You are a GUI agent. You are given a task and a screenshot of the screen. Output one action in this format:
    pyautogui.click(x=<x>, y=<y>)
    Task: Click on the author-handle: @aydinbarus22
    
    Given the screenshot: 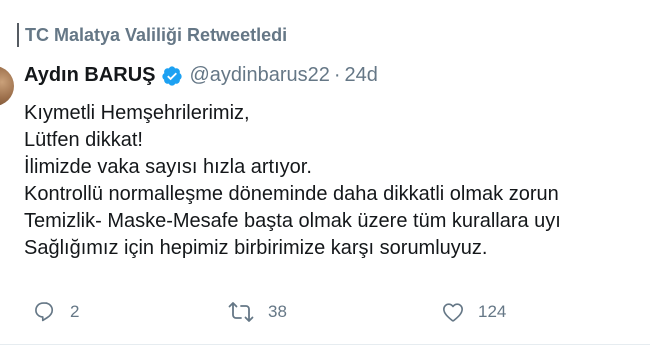 What is the action you would take?
    pyautogui.click(x=259, y=75)
    